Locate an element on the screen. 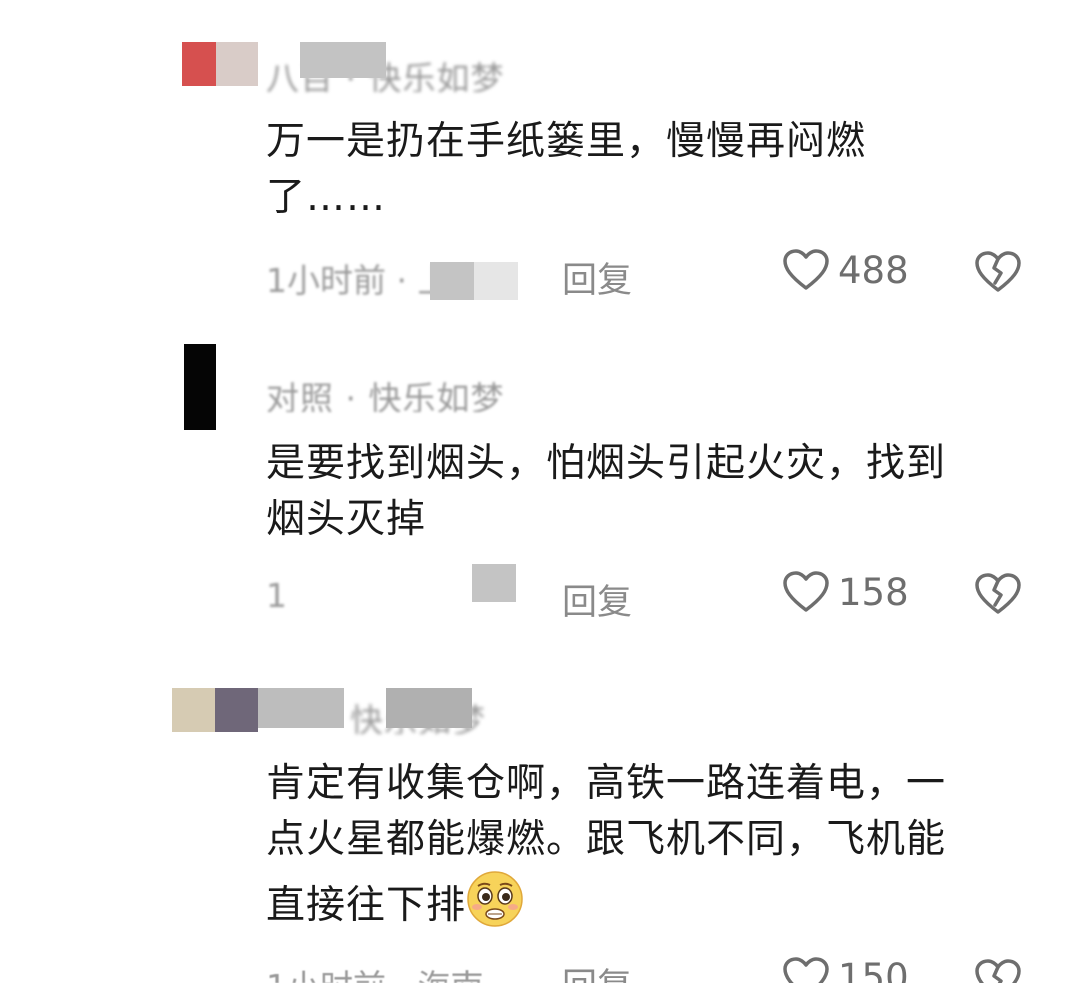 Image resolution: width=1080 pixels, height=983 pixels. comment-text-line: 点火星都能爆燃。跟飞机不同，飞机能 is located at coordinates (606, 839).